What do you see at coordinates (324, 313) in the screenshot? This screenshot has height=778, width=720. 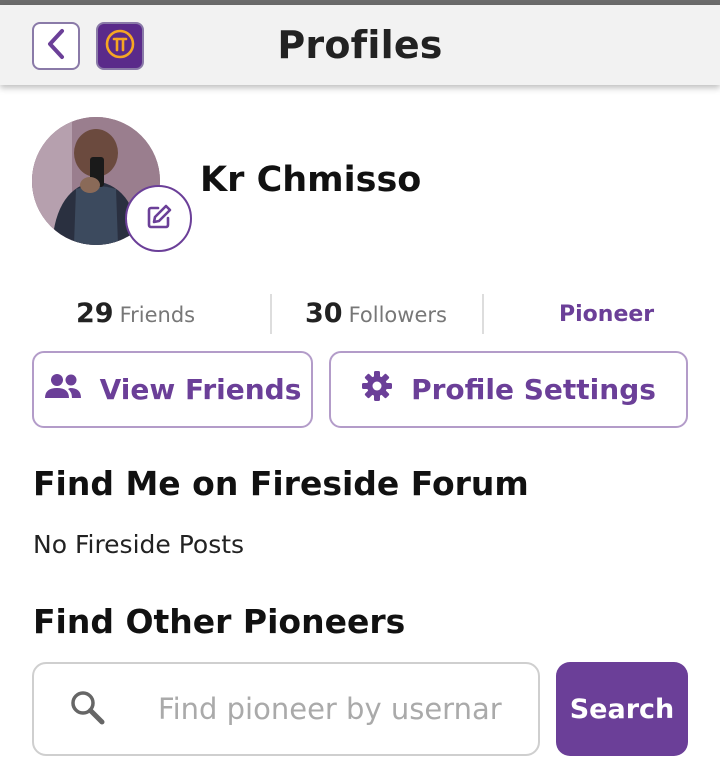 I see `followers-count: 30` at bounding box center [324, 313].